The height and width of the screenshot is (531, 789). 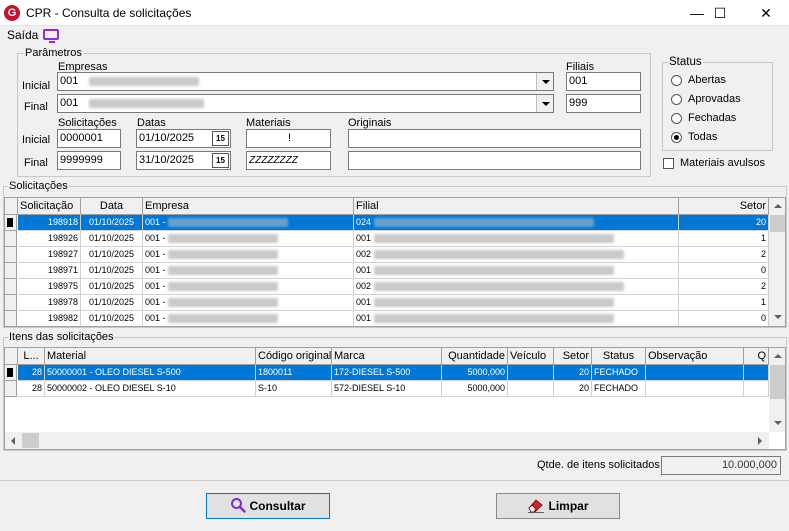 I want to click on col-empresa: Empresa, so click(x=248, y=206).